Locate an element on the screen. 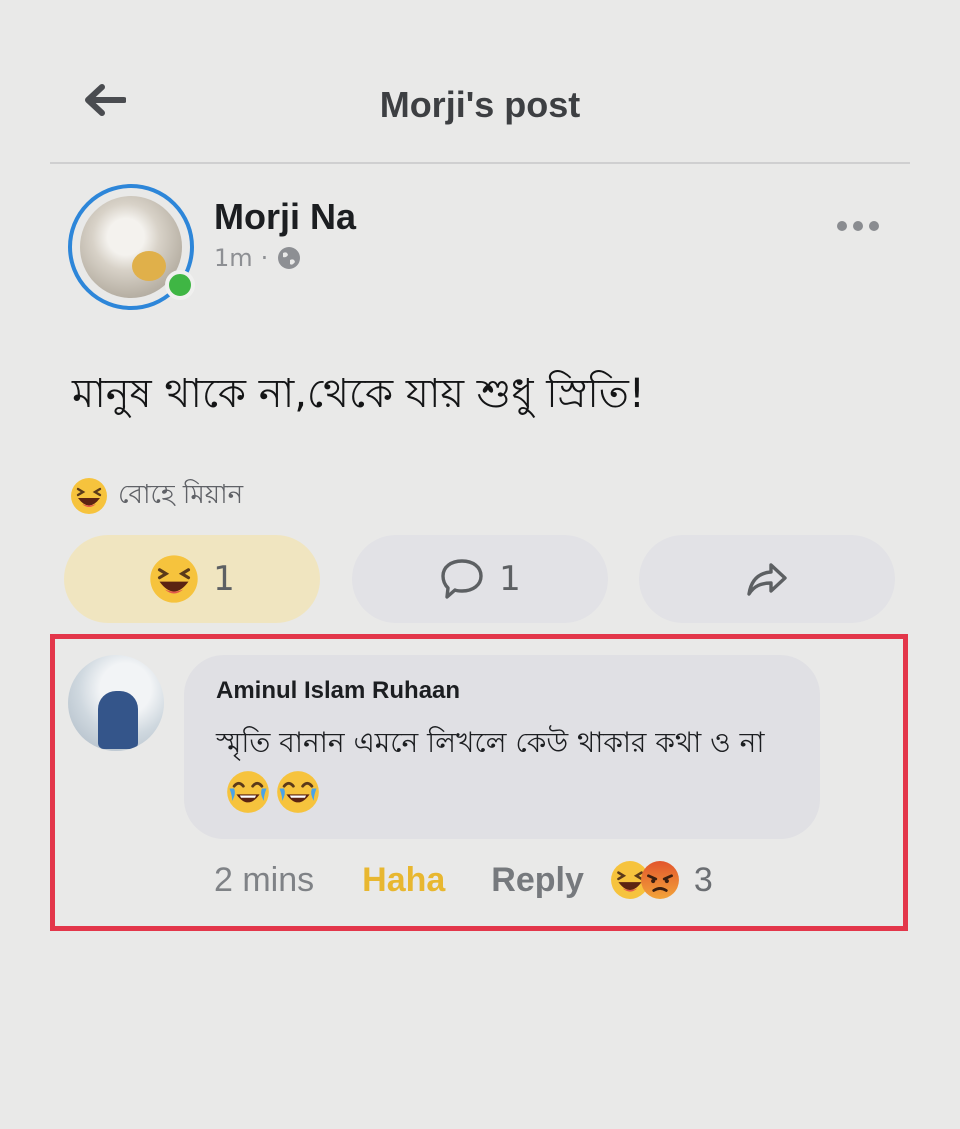  globe-icon is located at coordinates (289, 258).